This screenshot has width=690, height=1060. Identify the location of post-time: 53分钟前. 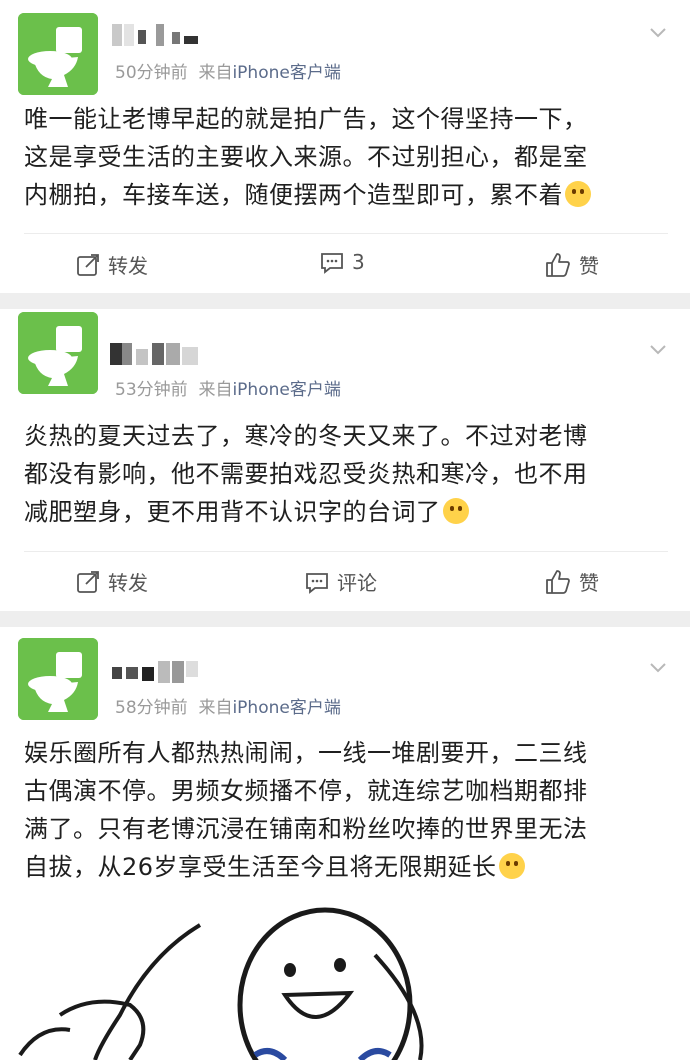
(151, 390).